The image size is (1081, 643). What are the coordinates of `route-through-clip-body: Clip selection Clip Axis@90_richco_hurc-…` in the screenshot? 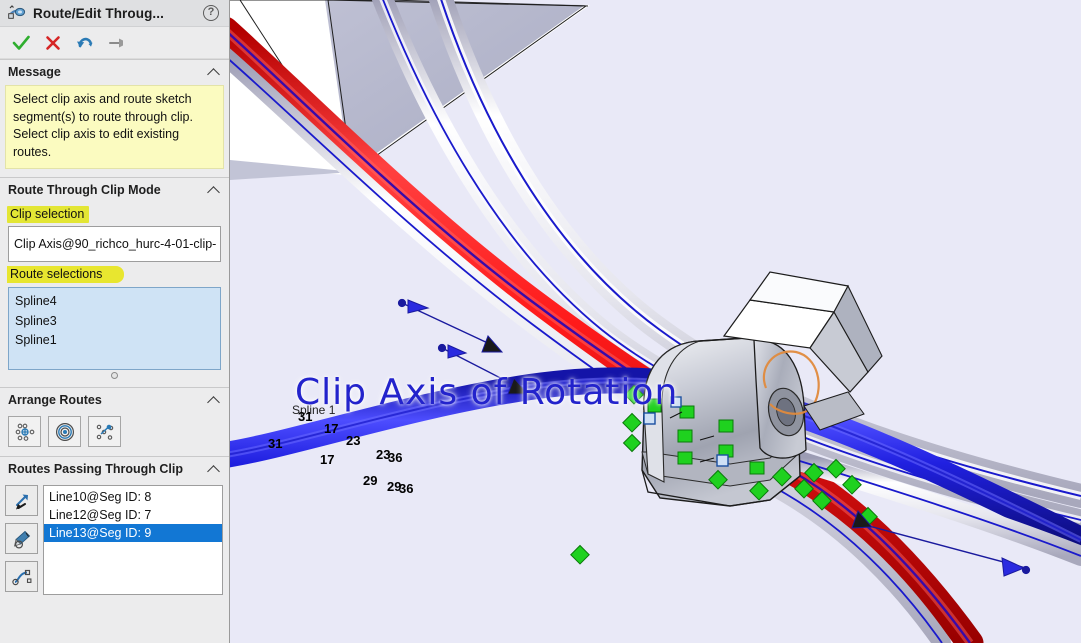 It's located at (114, 294).